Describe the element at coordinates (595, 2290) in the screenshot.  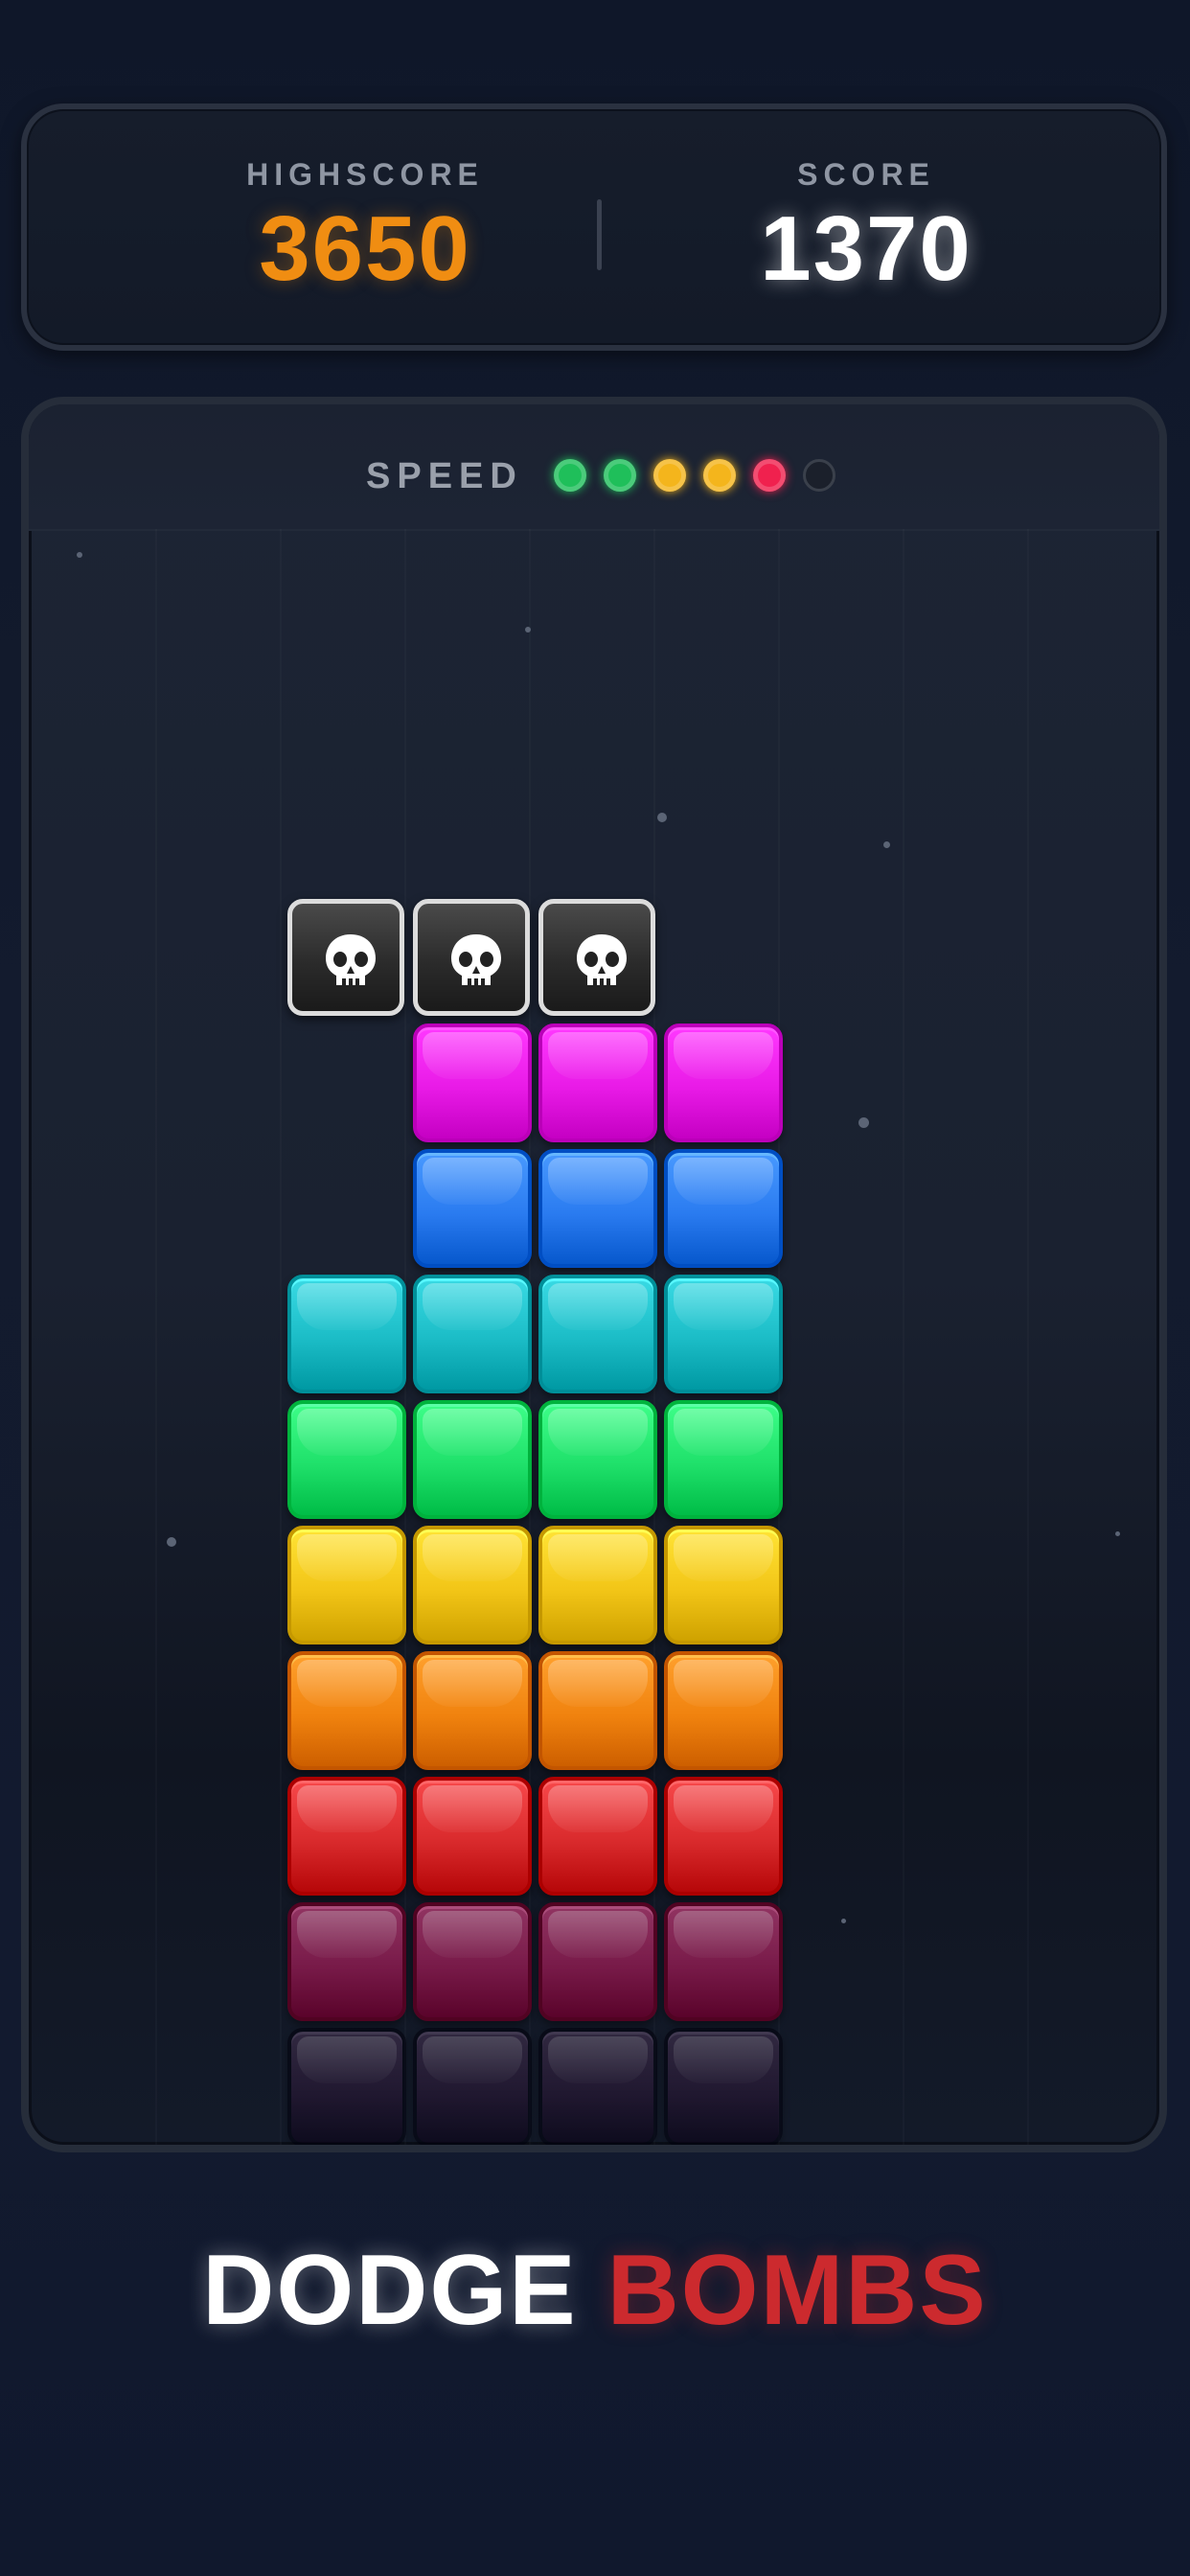
I see `tagline: DODGE BOMBS` at that location.